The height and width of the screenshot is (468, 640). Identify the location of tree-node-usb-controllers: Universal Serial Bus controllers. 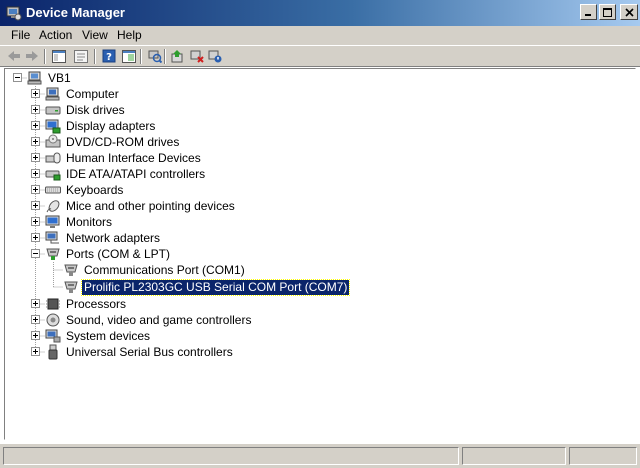
(140, 352).